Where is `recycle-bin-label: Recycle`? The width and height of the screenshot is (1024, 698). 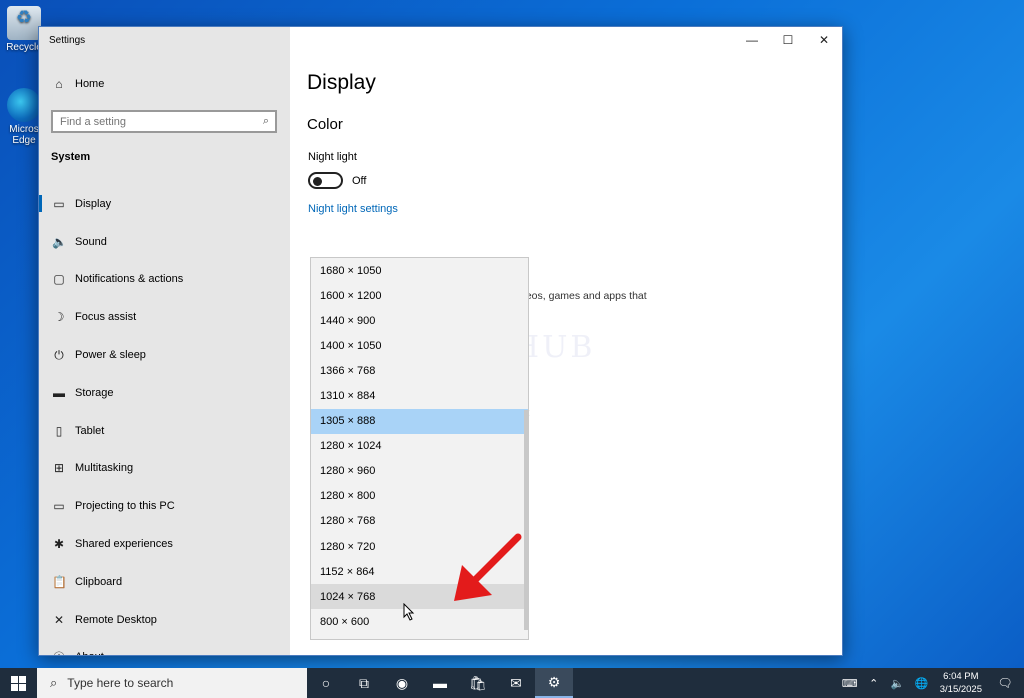
recycle-bin-label: Recycle is located at coordinates (24, 47).